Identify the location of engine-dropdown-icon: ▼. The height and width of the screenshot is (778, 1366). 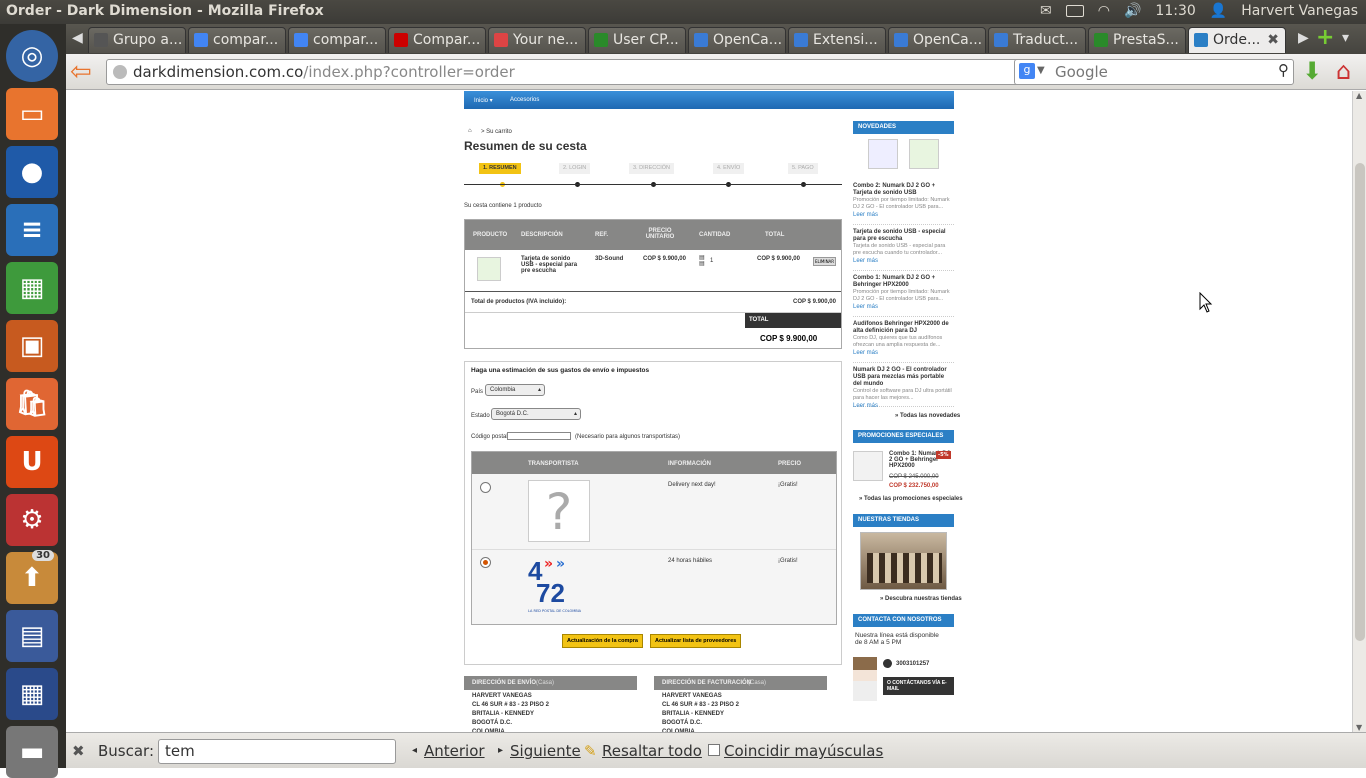
(1041, 70).